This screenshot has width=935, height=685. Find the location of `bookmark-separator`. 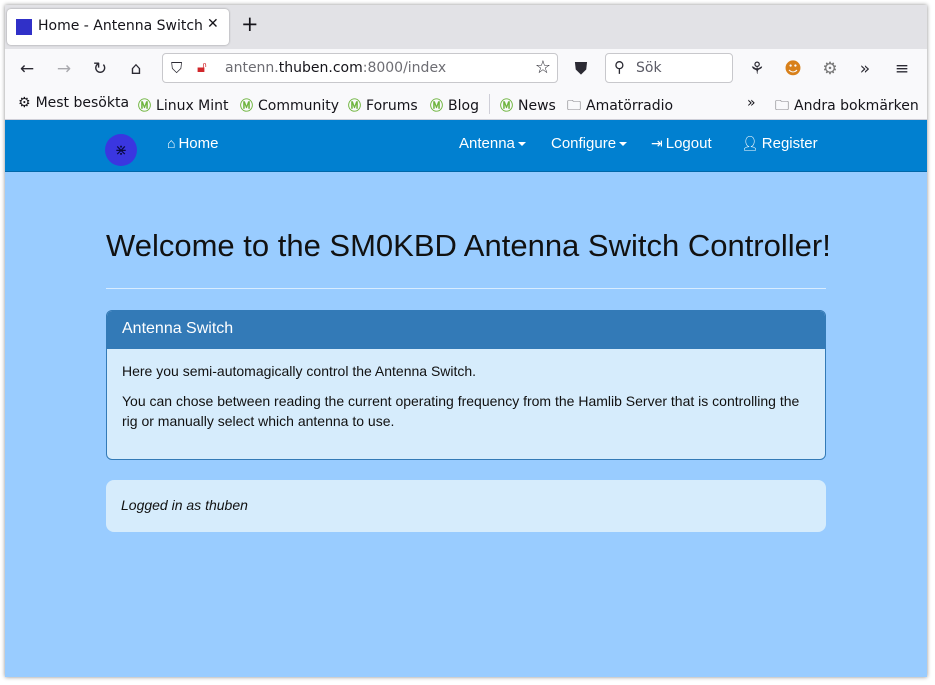

bookmark-separator is located at coordinates (489, 104).